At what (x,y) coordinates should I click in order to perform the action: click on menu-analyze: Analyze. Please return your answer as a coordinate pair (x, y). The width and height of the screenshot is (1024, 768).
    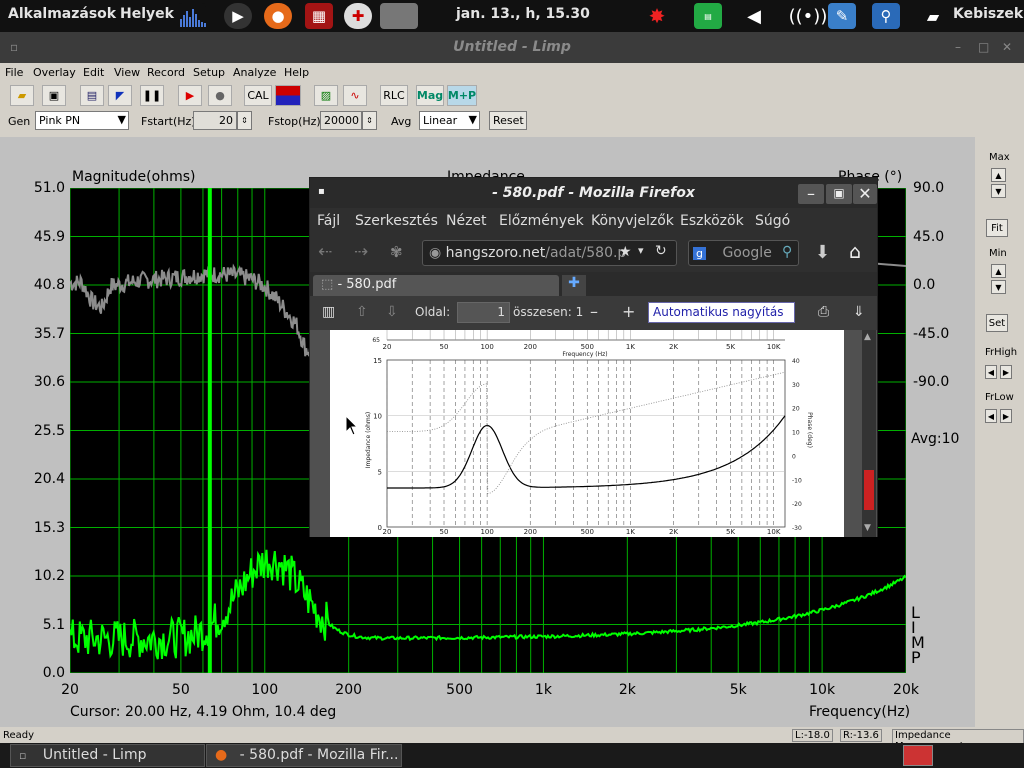
    Looking at the image, I should click on (254, 72).